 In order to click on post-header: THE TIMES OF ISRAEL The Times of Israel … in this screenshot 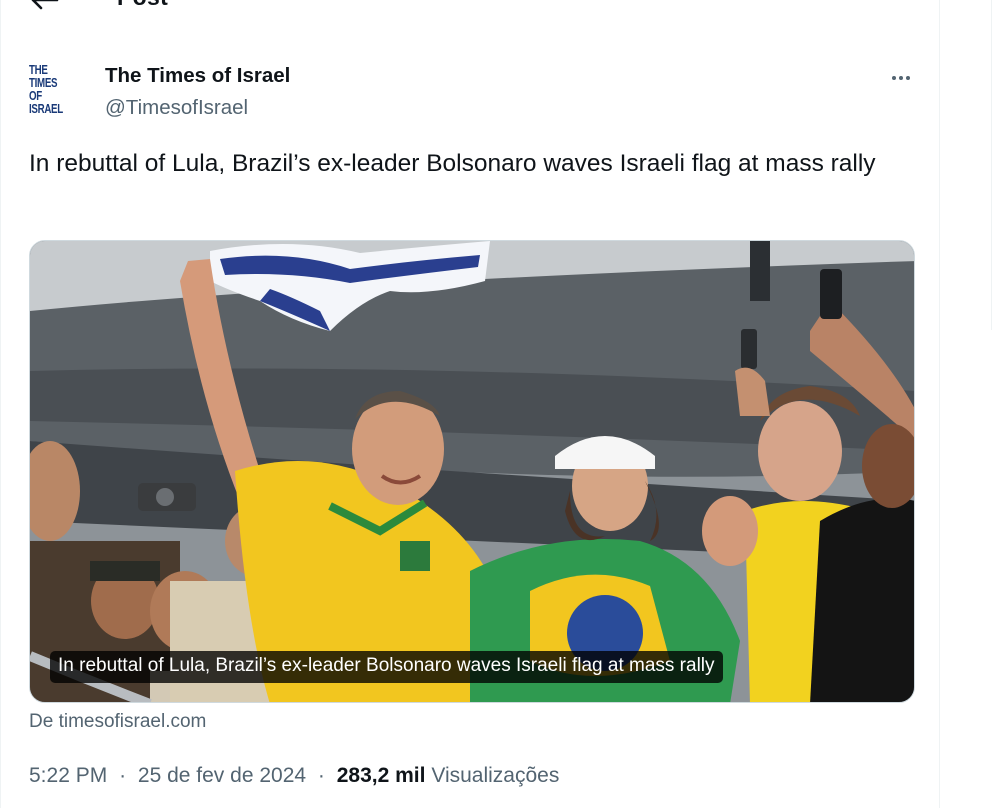, I will do `click(474, 94)`.